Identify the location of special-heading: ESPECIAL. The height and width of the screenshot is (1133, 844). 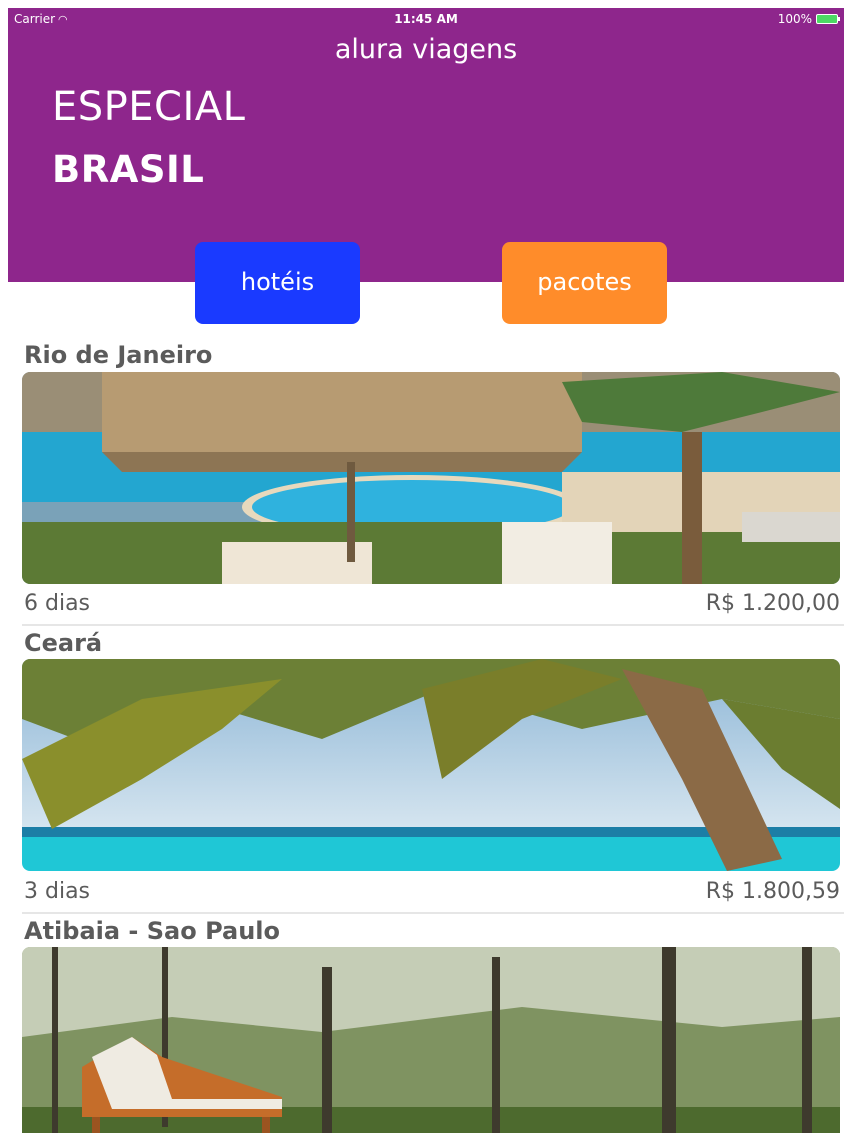
(149, 107).